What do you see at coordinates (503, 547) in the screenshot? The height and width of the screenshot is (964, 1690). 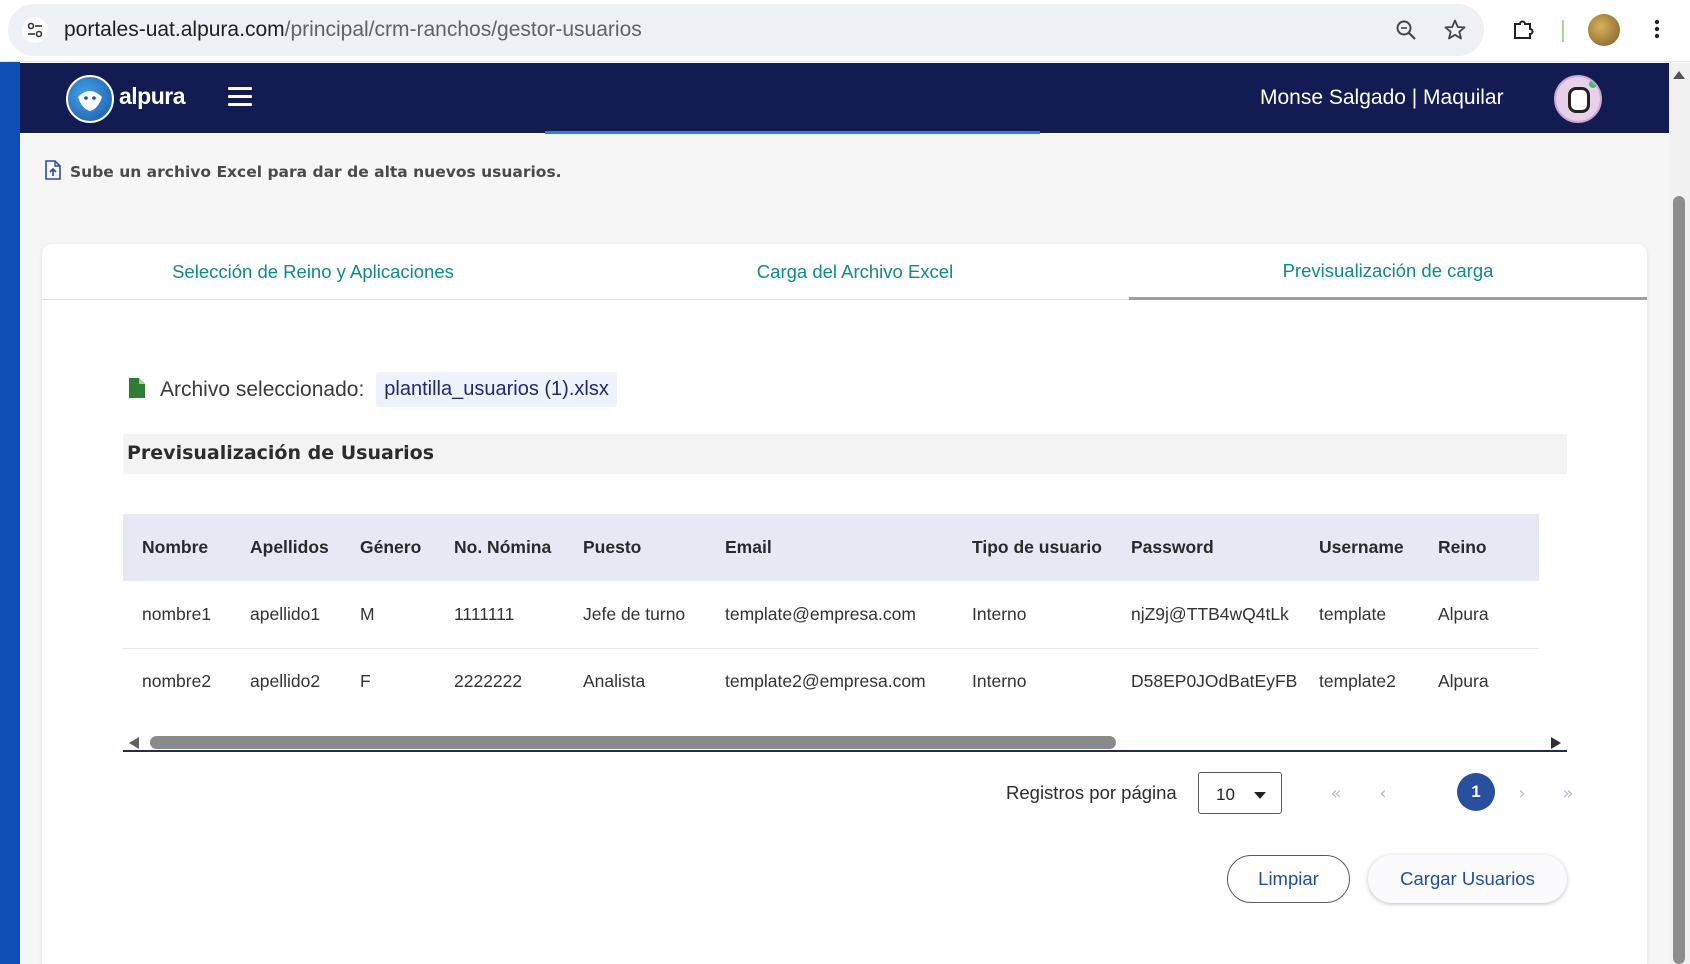 I see `column-header: No. Nómina` at bounding box center [503, 547].